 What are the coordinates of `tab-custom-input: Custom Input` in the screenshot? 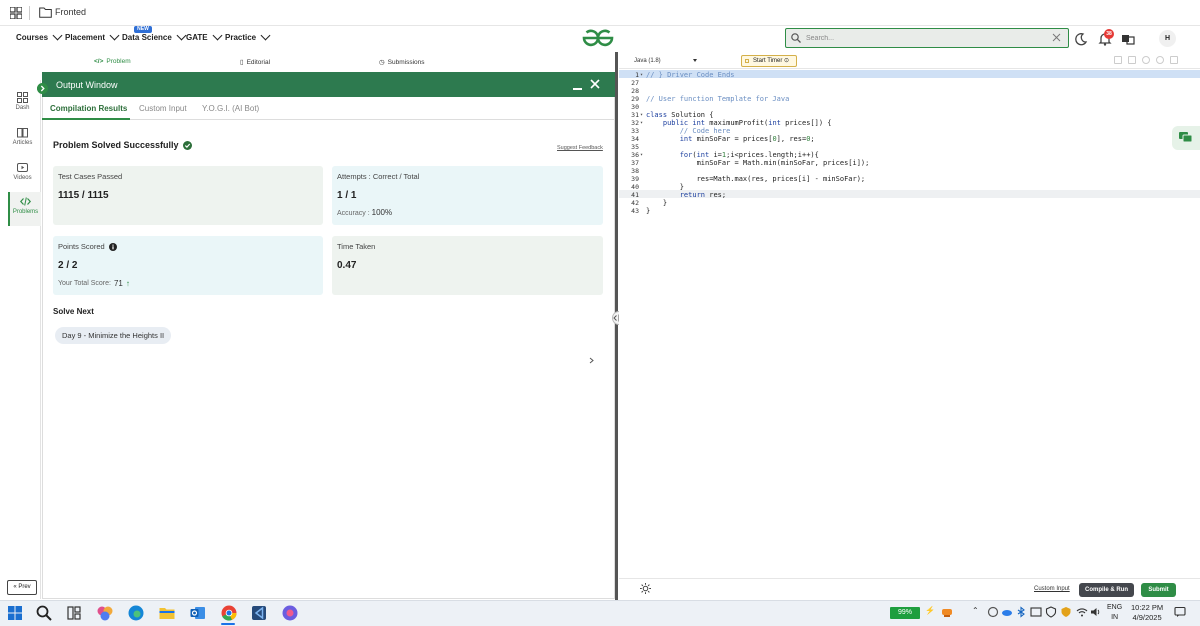 It's located at (163, 108).